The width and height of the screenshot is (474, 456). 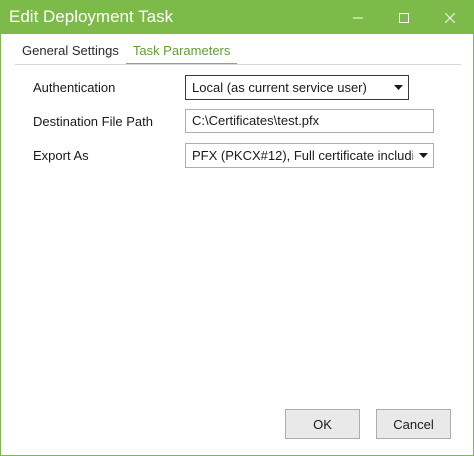 I want to click on window-title: Edit Deployment Task, so click(x=91, y=16).